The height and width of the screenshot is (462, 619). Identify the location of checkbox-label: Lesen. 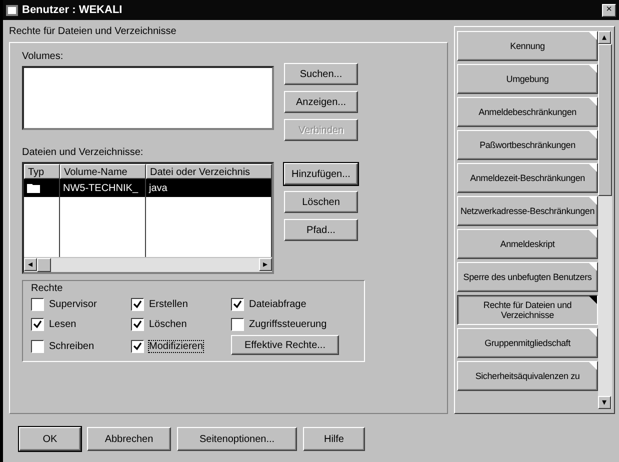
(63, 324).